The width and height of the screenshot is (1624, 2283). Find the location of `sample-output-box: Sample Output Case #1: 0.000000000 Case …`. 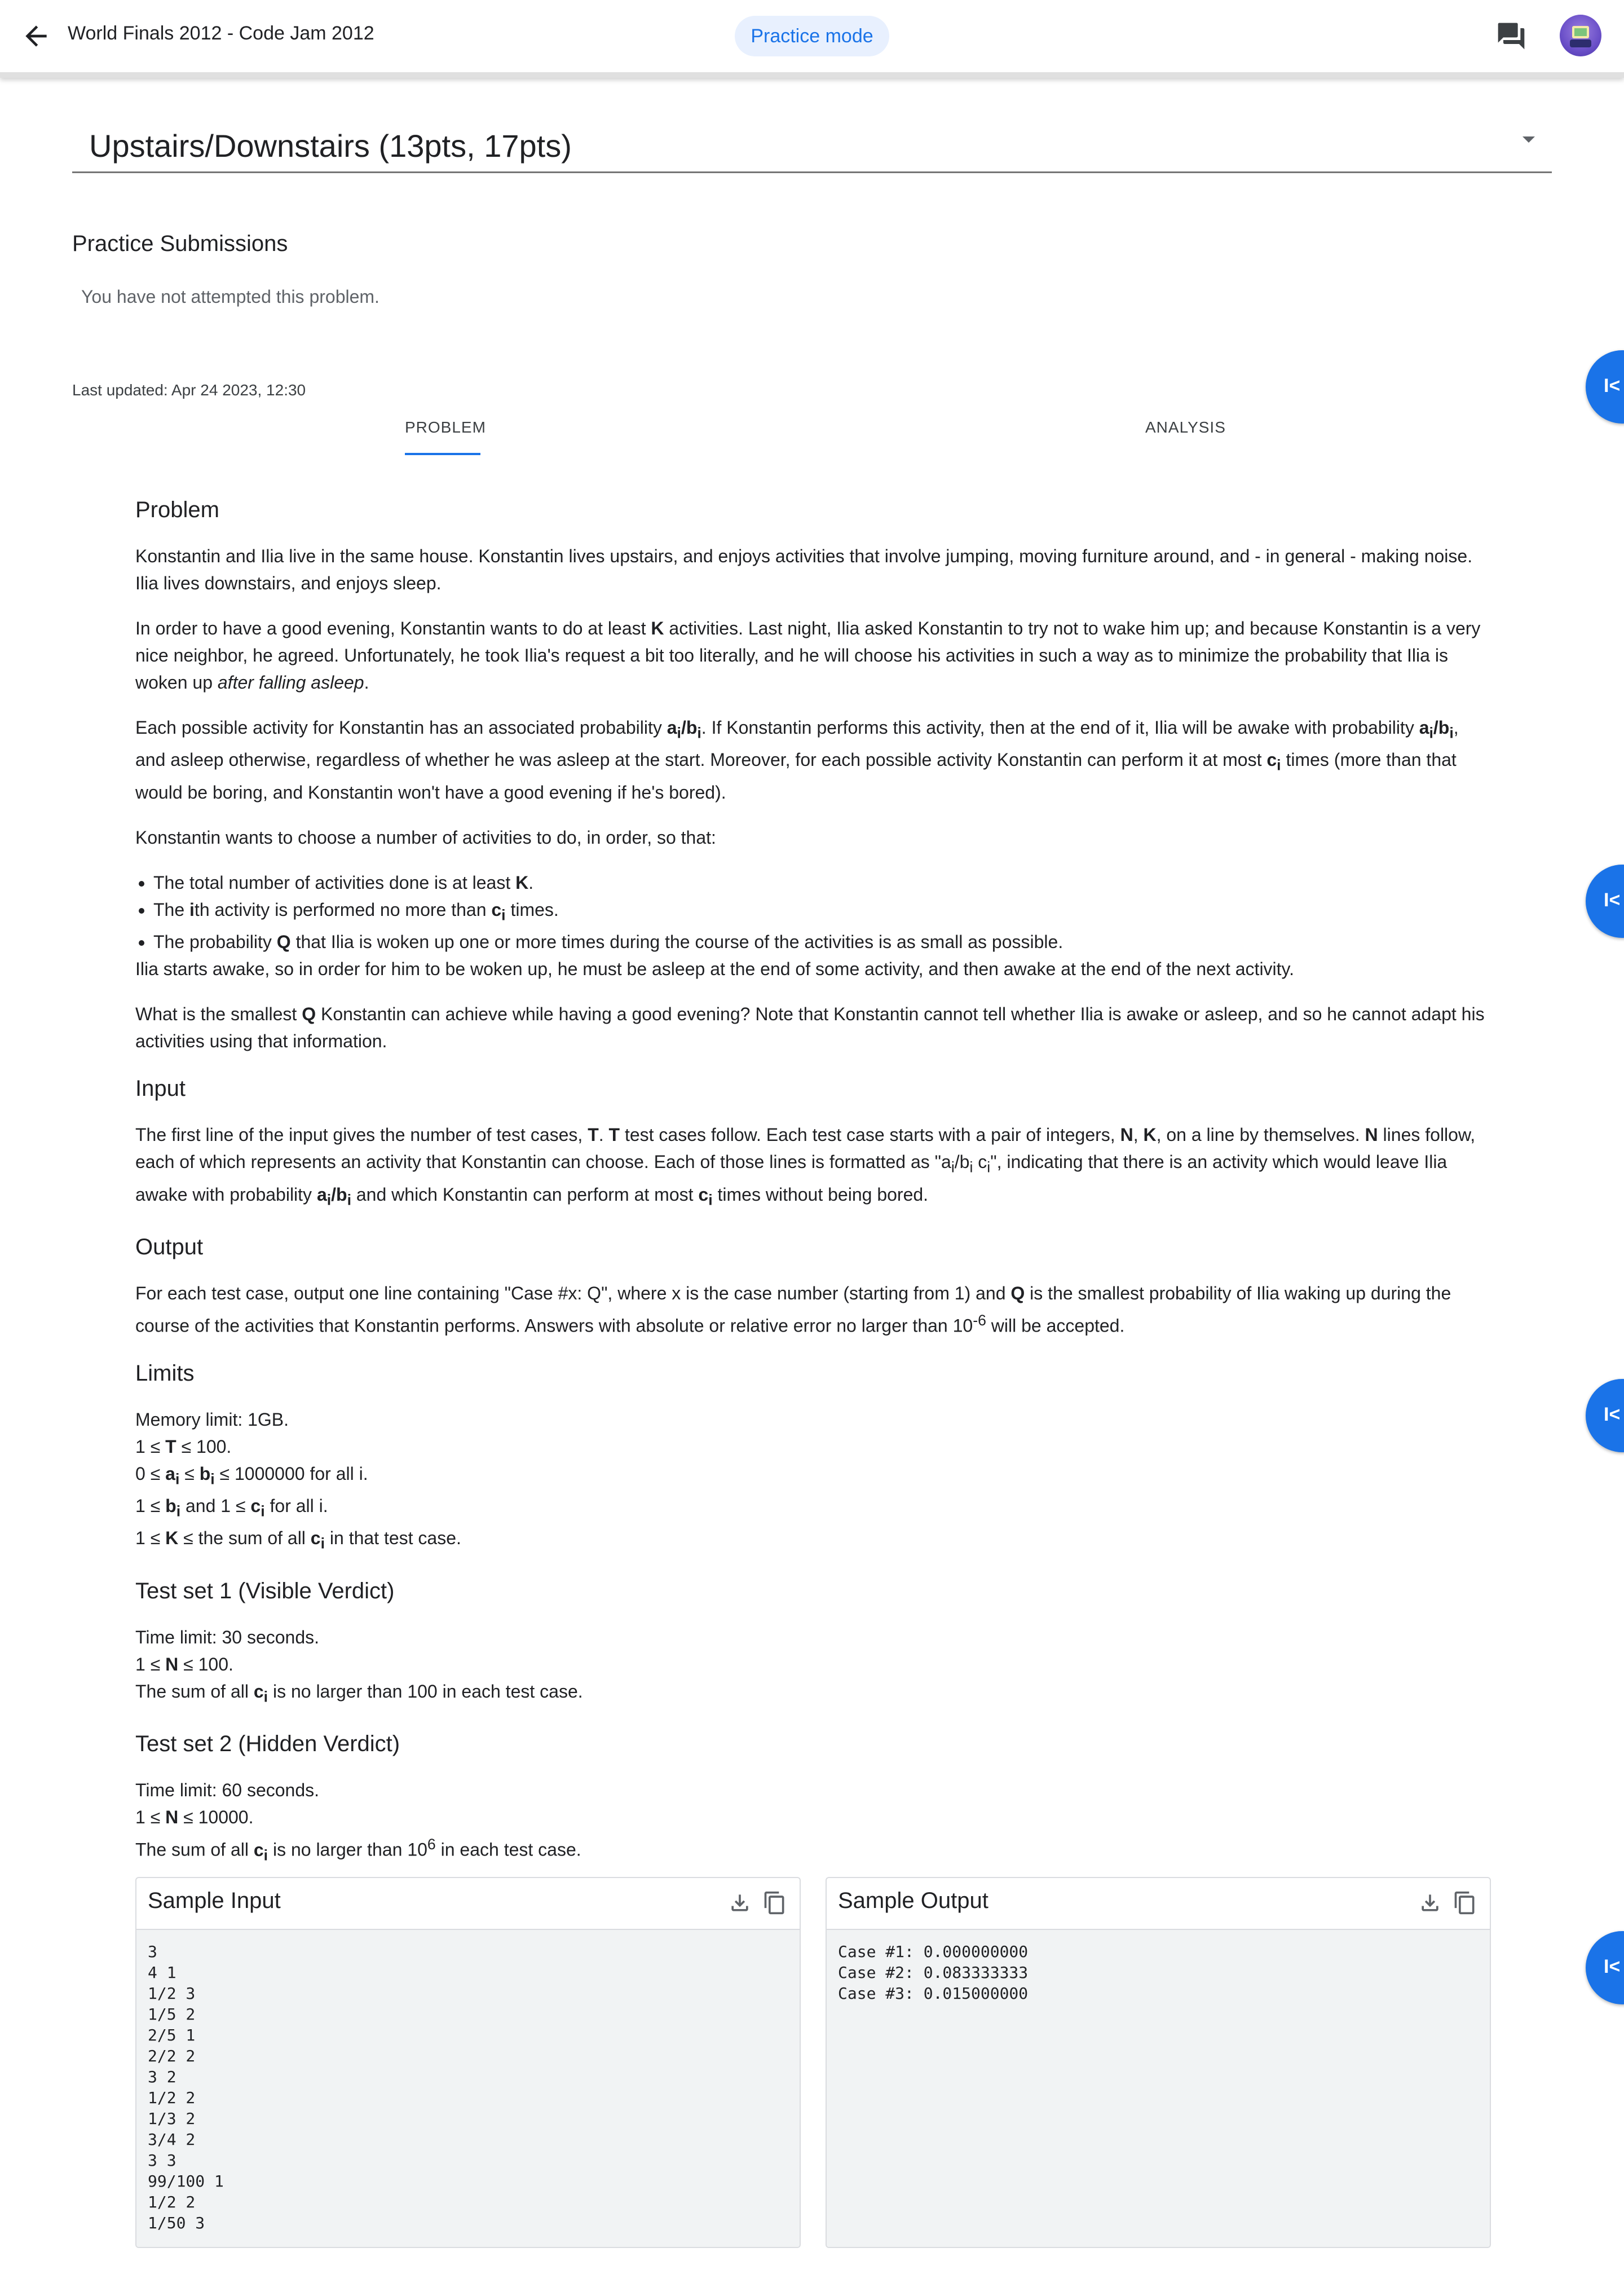

sample-output-box: Sample Output Case #1: 0.000000000 Case … is located at coordinates (1158, 2062).